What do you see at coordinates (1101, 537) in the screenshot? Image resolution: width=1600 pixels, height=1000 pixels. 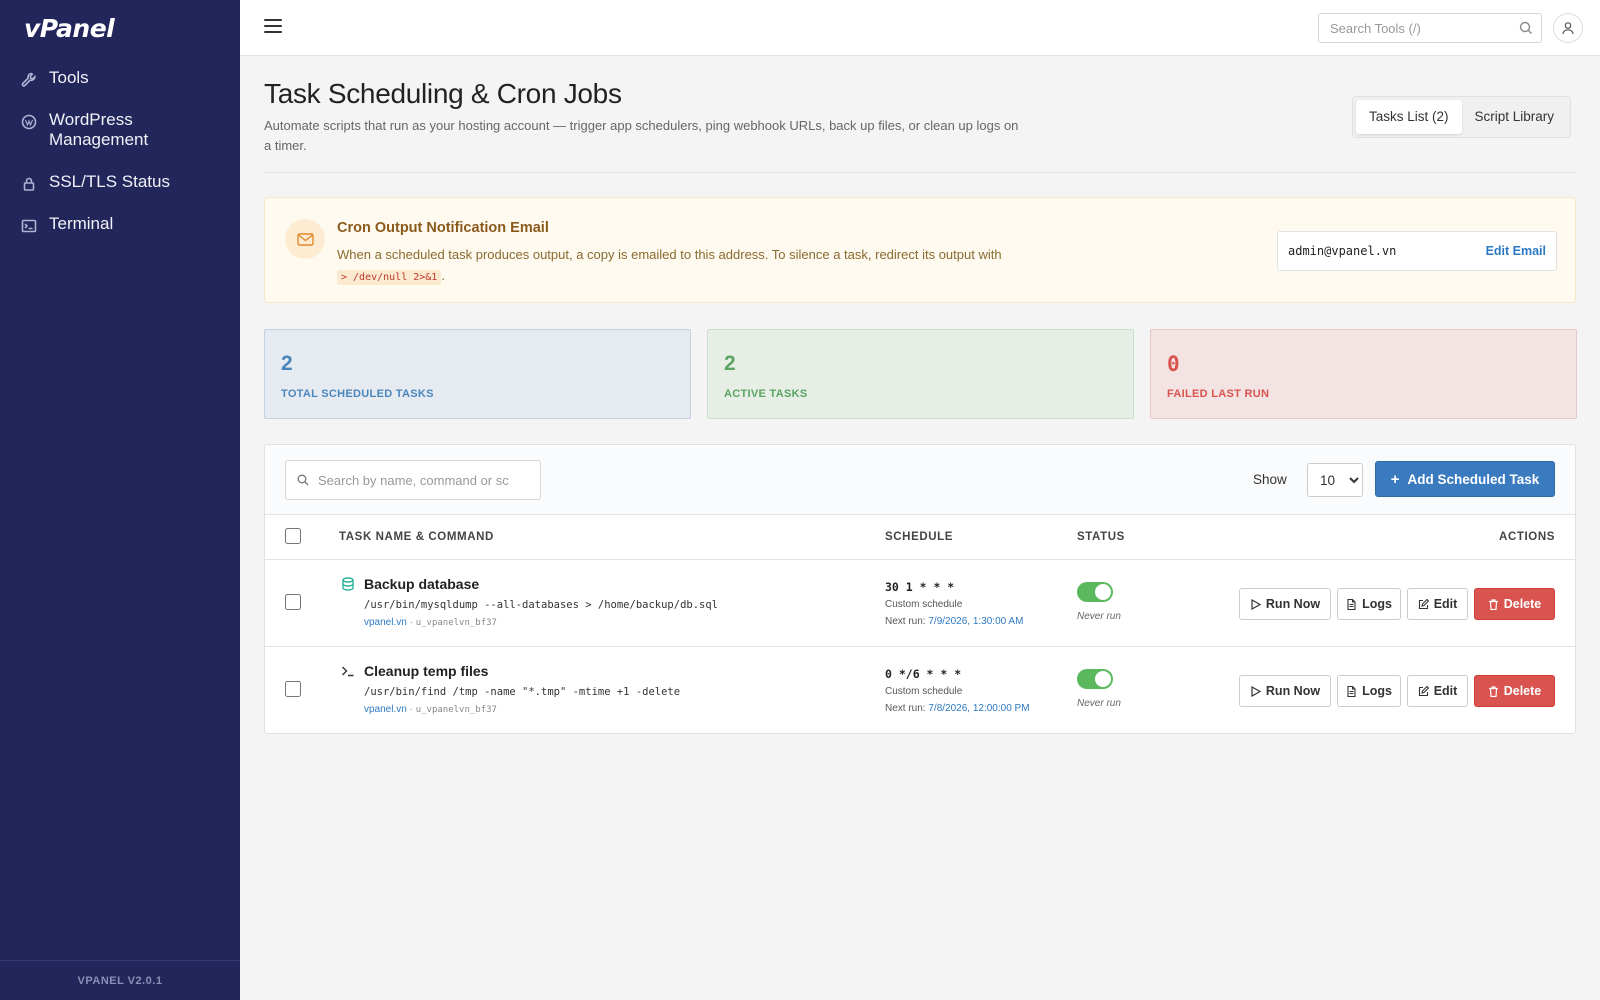 I see `column-header-status: STATUS` at bounding box center [1101, 537].